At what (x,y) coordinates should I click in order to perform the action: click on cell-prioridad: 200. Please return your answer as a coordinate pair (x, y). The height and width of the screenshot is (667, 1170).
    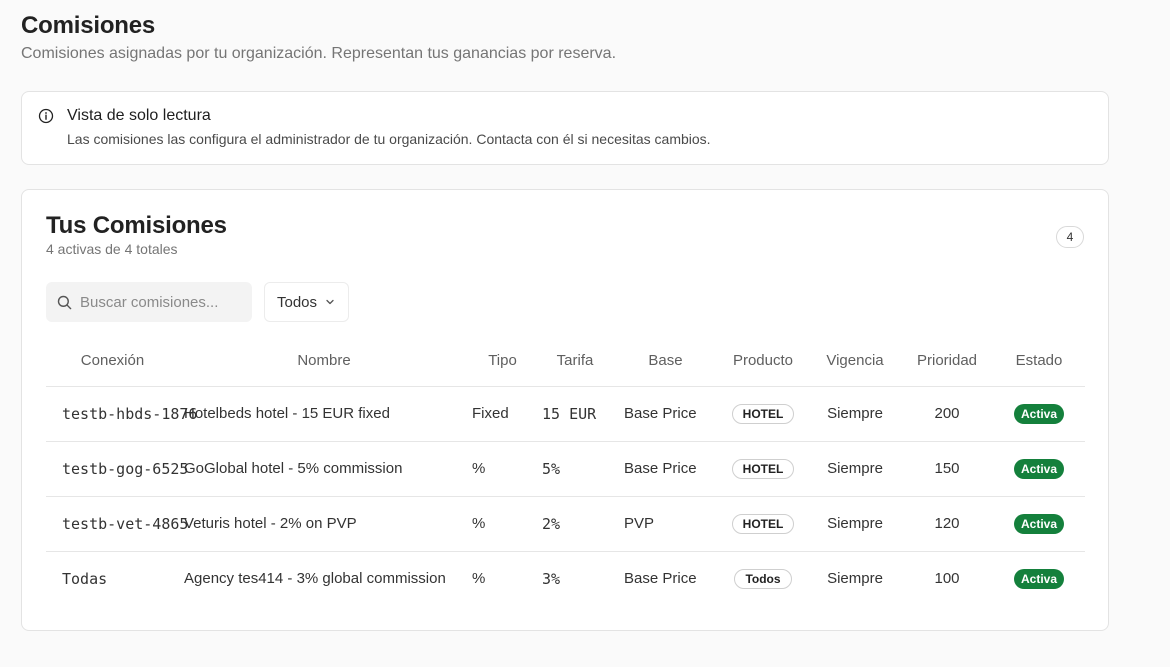
    Looking at the image, I should click on (947, 414).